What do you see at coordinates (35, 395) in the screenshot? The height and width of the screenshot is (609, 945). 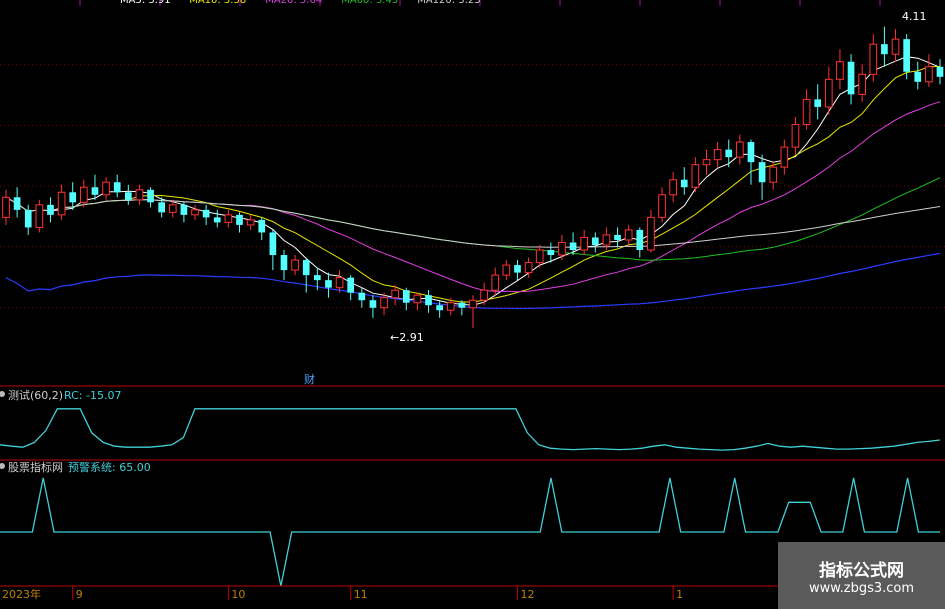 I see `indicator1-name: 测试(60,2)` at bounding box center [35, 395].